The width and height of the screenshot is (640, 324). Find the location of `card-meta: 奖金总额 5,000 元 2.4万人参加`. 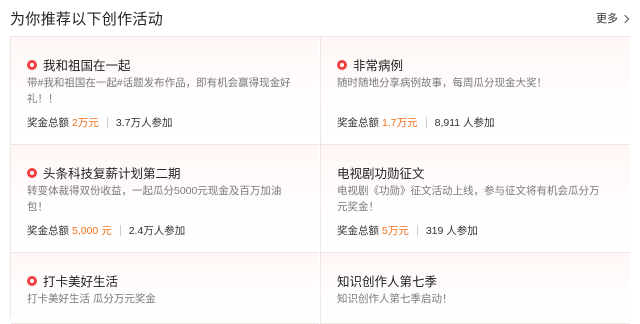

card-meta: 奖金总额 5,000 元 2.4万人参加 is located at coordinates (106, 230).